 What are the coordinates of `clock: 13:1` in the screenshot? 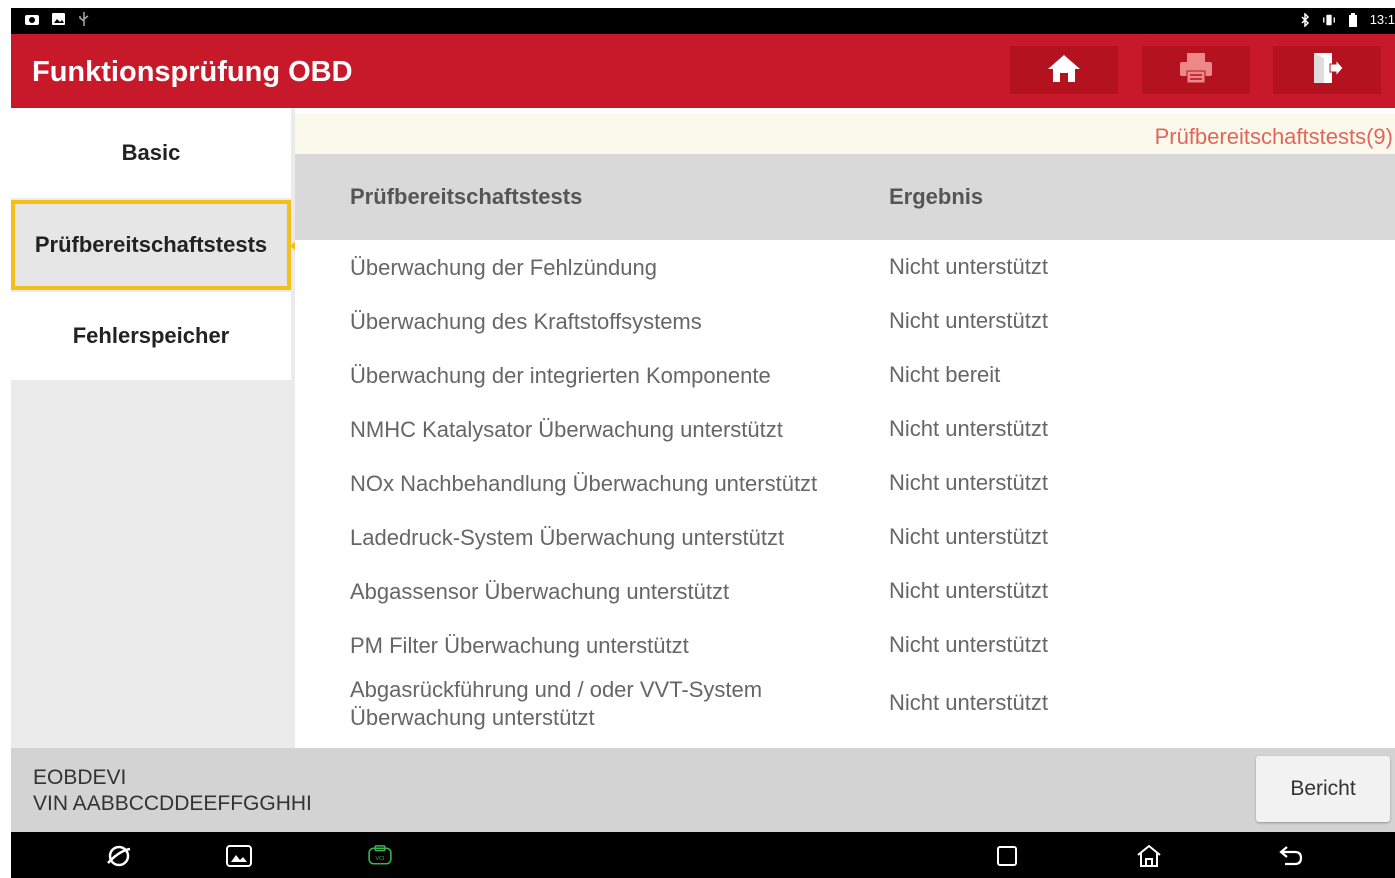 It's located at (1382, 19).